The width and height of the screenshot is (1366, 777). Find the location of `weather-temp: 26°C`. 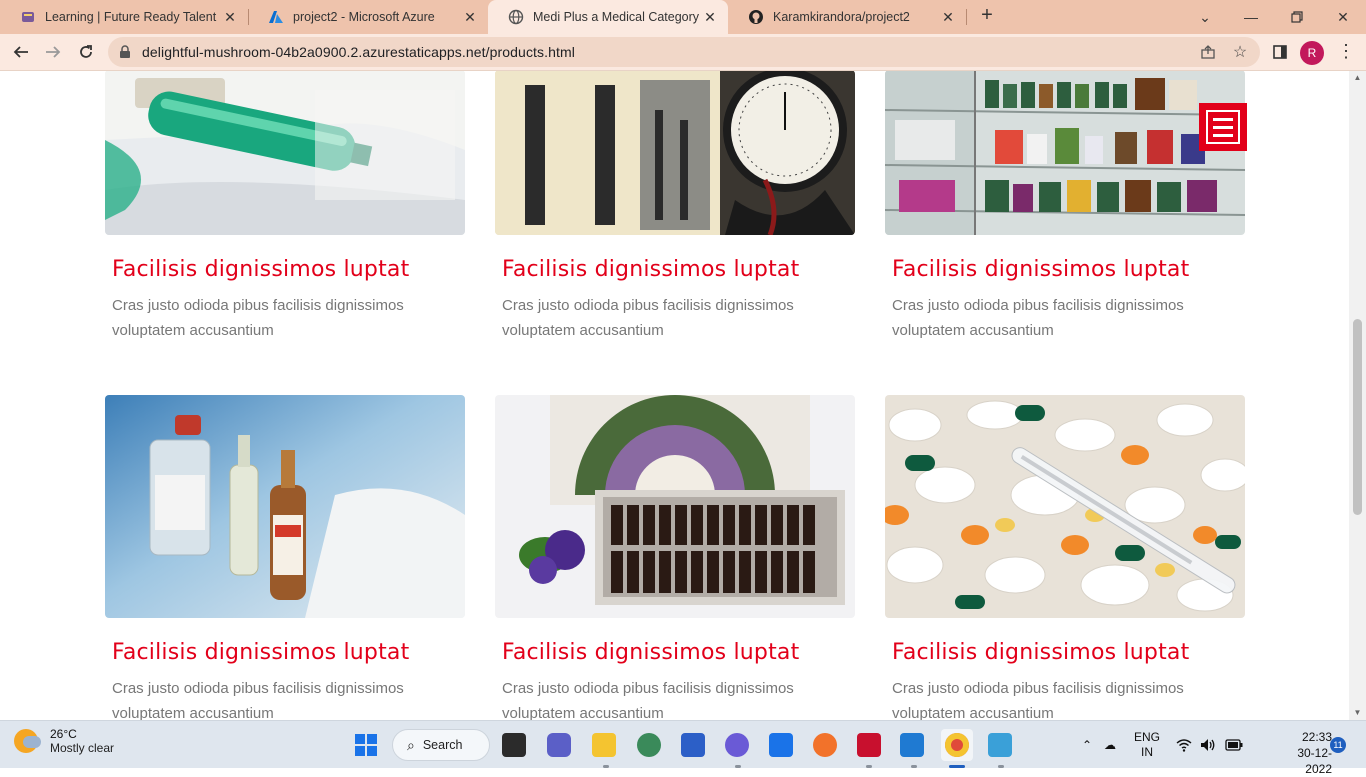

weather-temp: 26°C is located at coordinates (63, 734).